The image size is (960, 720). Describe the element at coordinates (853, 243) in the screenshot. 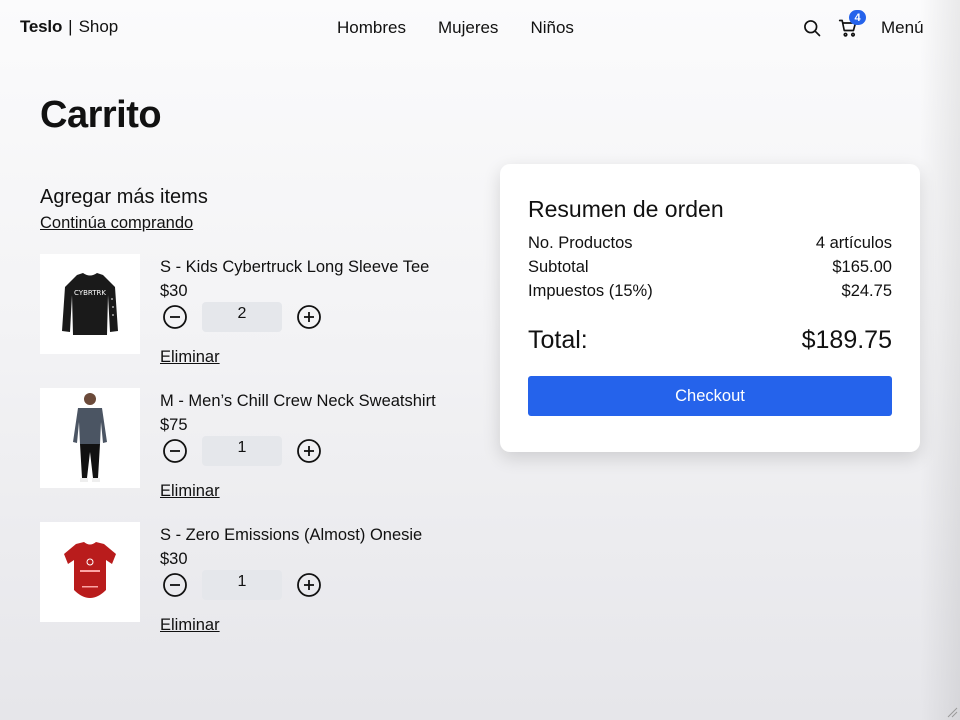

I see `summary-value: 4 artículos` at that location.